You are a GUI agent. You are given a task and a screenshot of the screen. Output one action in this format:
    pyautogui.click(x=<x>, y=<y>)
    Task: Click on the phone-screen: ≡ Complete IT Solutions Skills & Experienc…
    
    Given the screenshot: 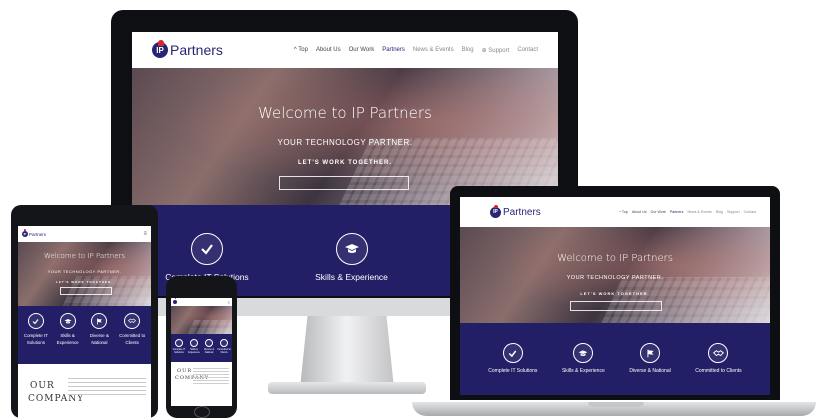 What is the action you would take?
    pyautogui.click(x=201, y=352)
    